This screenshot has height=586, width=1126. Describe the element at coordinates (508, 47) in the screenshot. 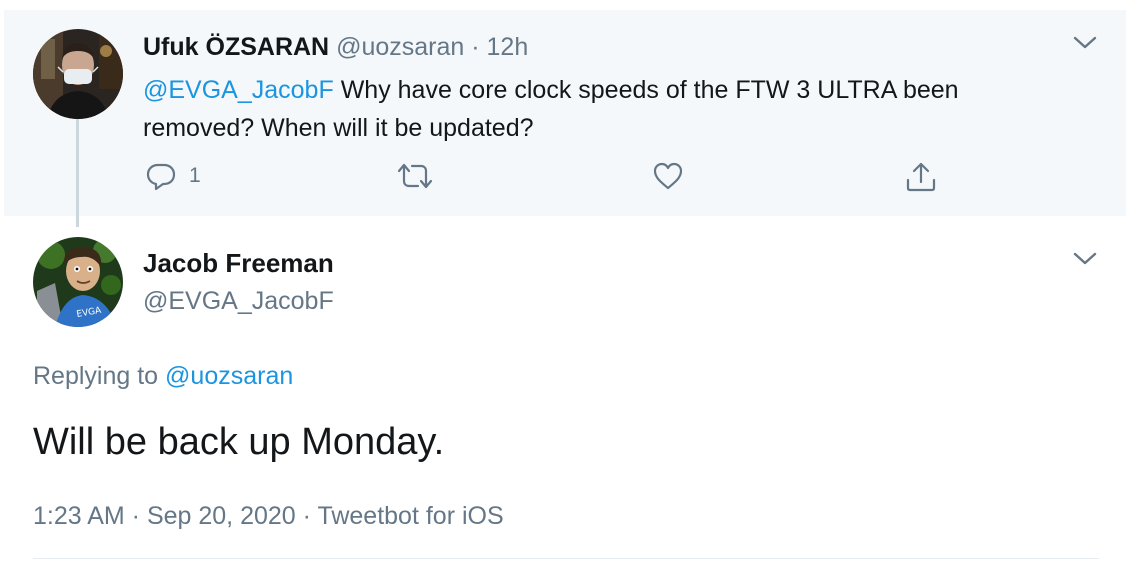

I see `parent-time: 12h` at that location.